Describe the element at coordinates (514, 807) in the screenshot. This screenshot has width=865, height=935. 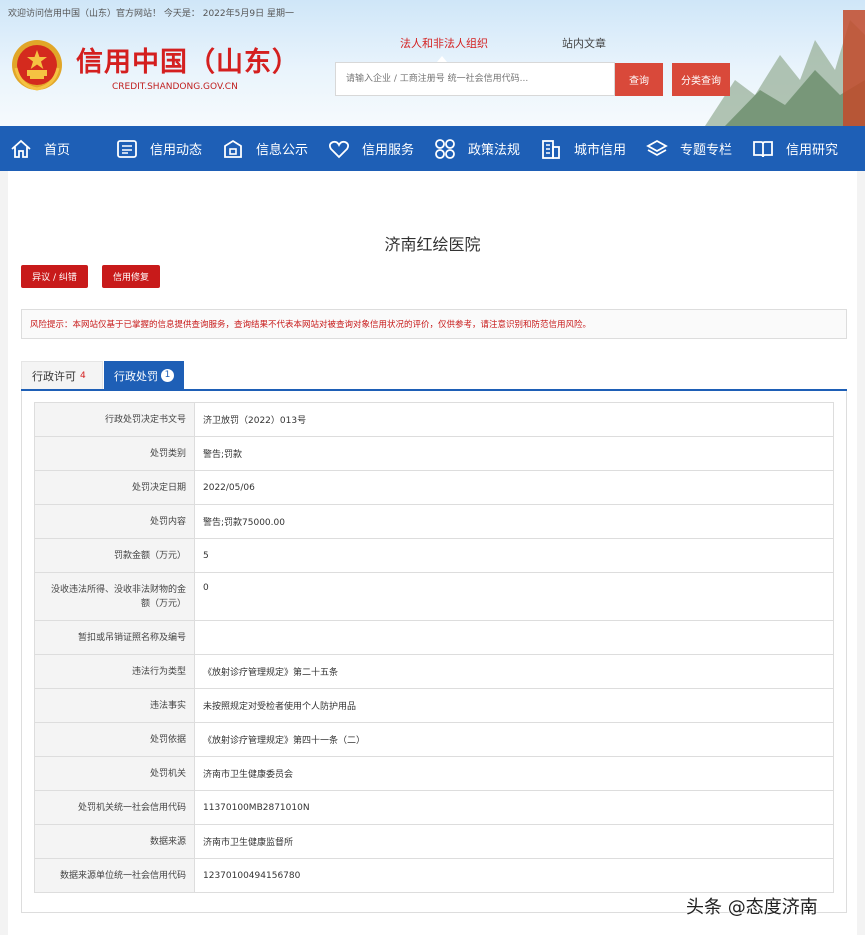
I see `row-value: 11370100MB2871010N` at that location.